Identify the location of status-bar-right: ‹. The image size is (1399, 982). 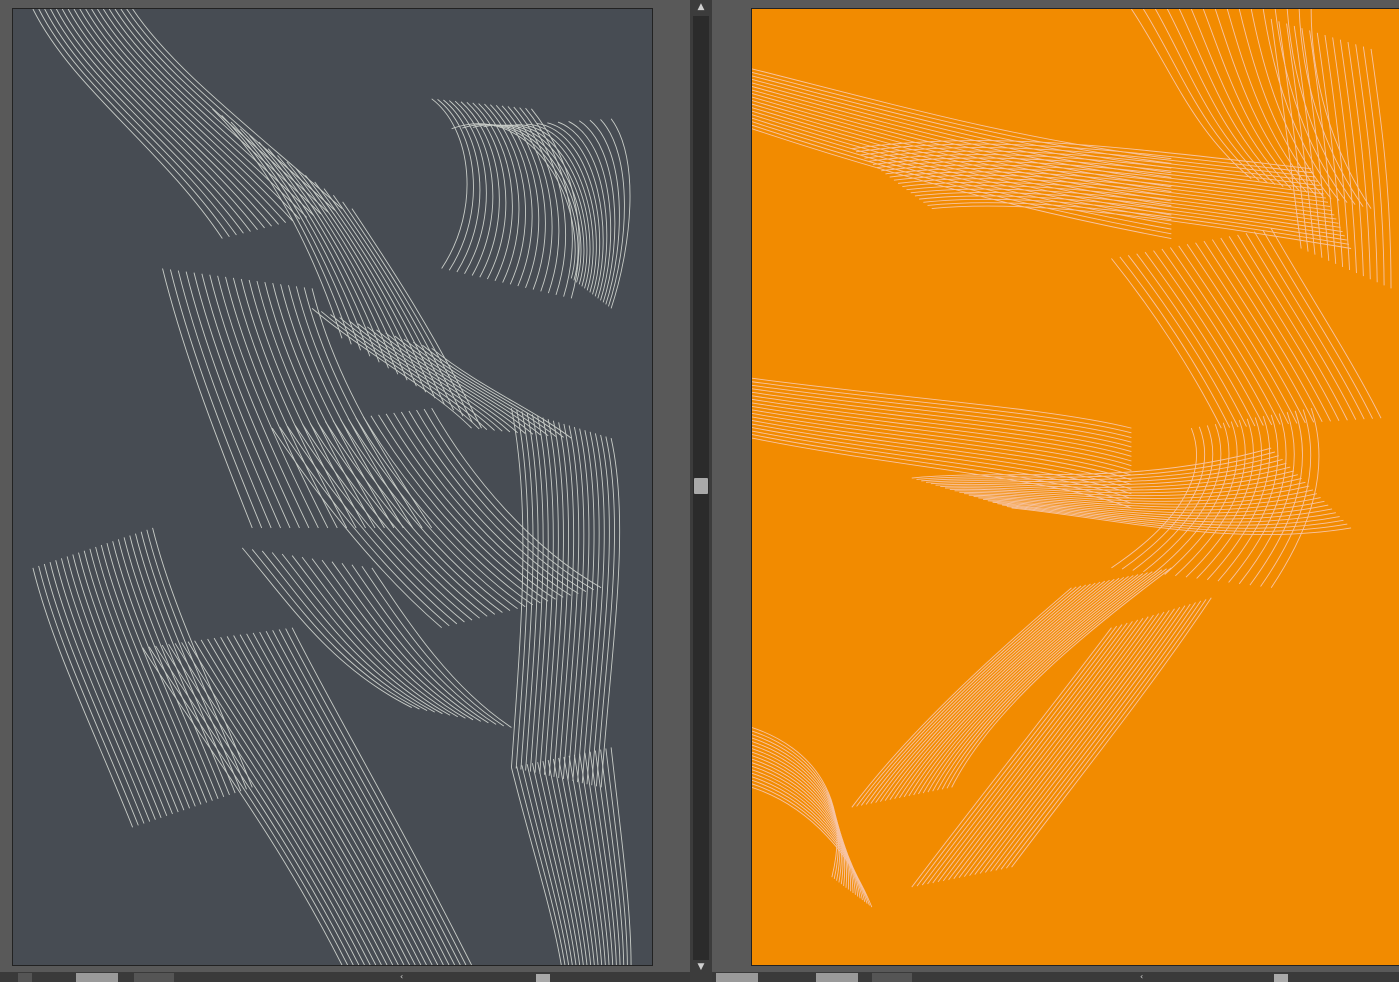
(1055, 977).